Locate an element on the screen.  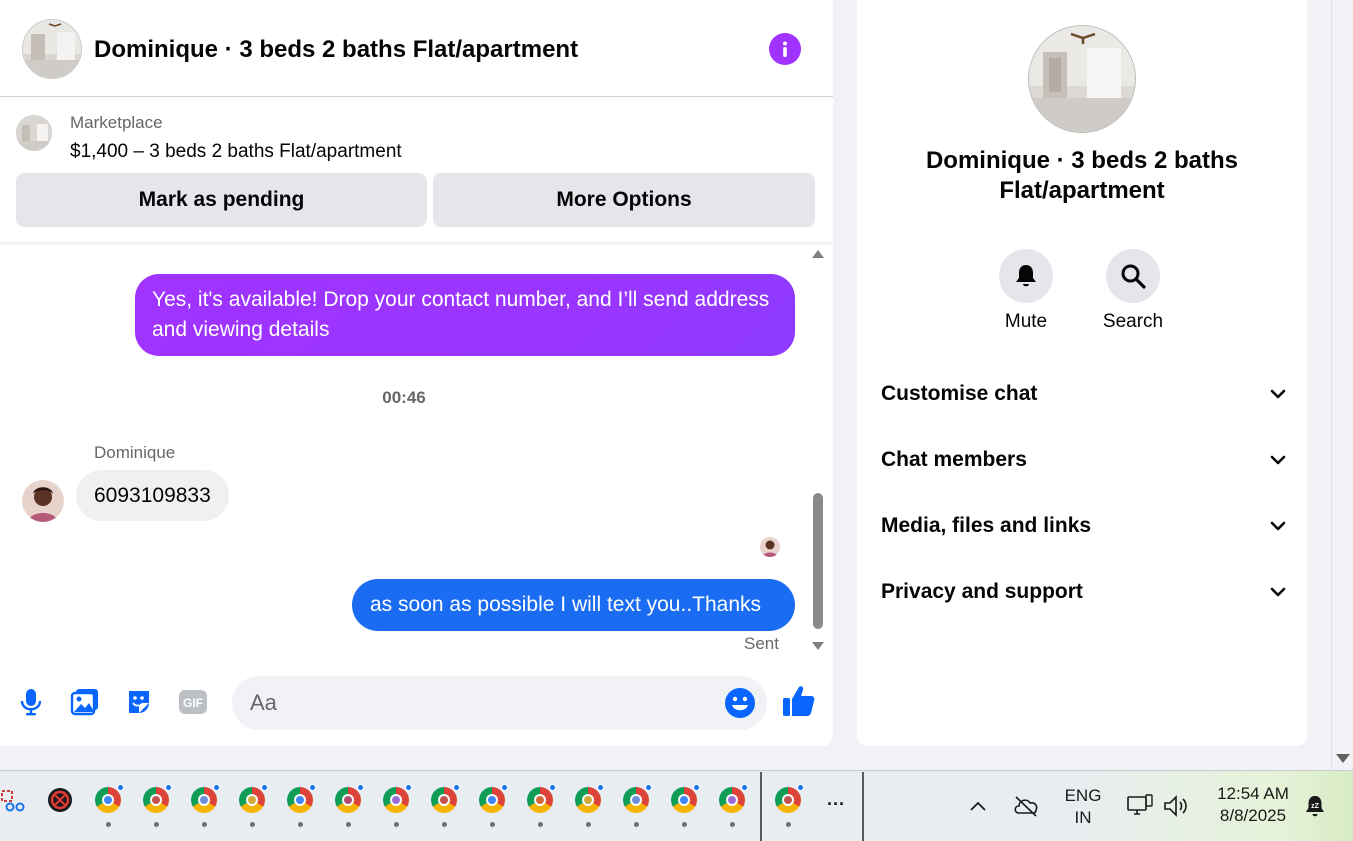
page-scrollbar is located at coordinates (1342, 385).